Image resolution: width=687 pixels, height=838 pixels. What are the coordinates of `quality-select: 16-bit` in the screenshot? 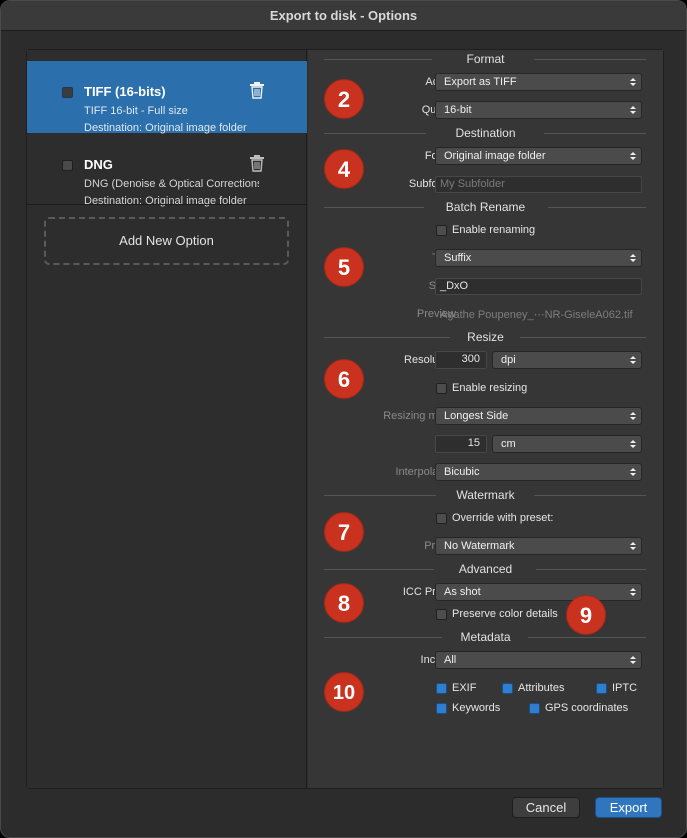 It's located at (538, 110).